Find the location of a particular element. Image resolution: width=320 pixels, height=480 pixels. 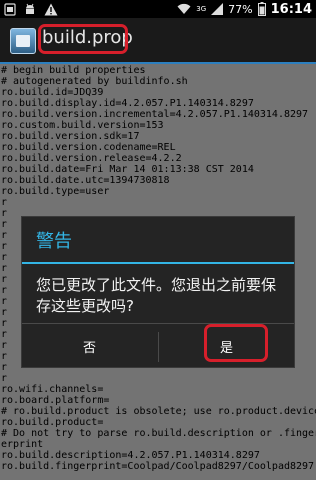

dialog-title: 警告 is located at coordinates (54, 241).